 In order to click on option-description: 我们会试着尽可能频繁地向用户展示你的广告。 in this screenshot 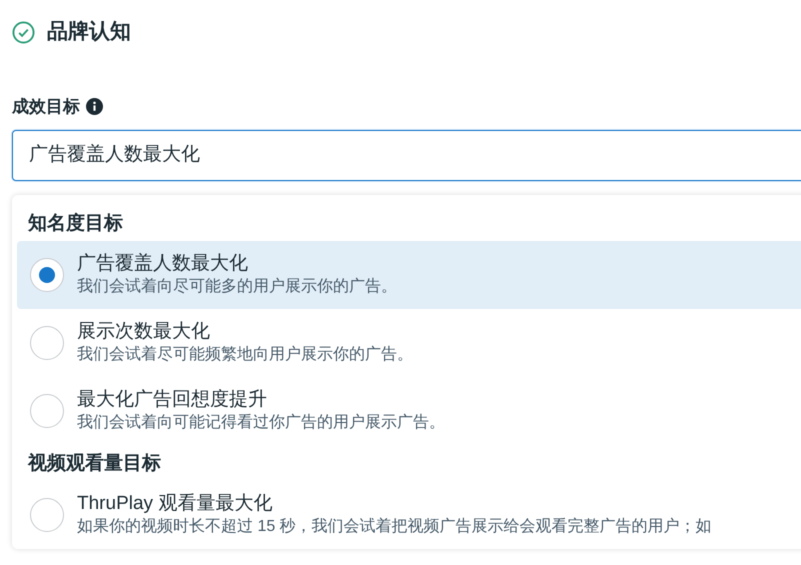, I will do `click(245, 354)`.